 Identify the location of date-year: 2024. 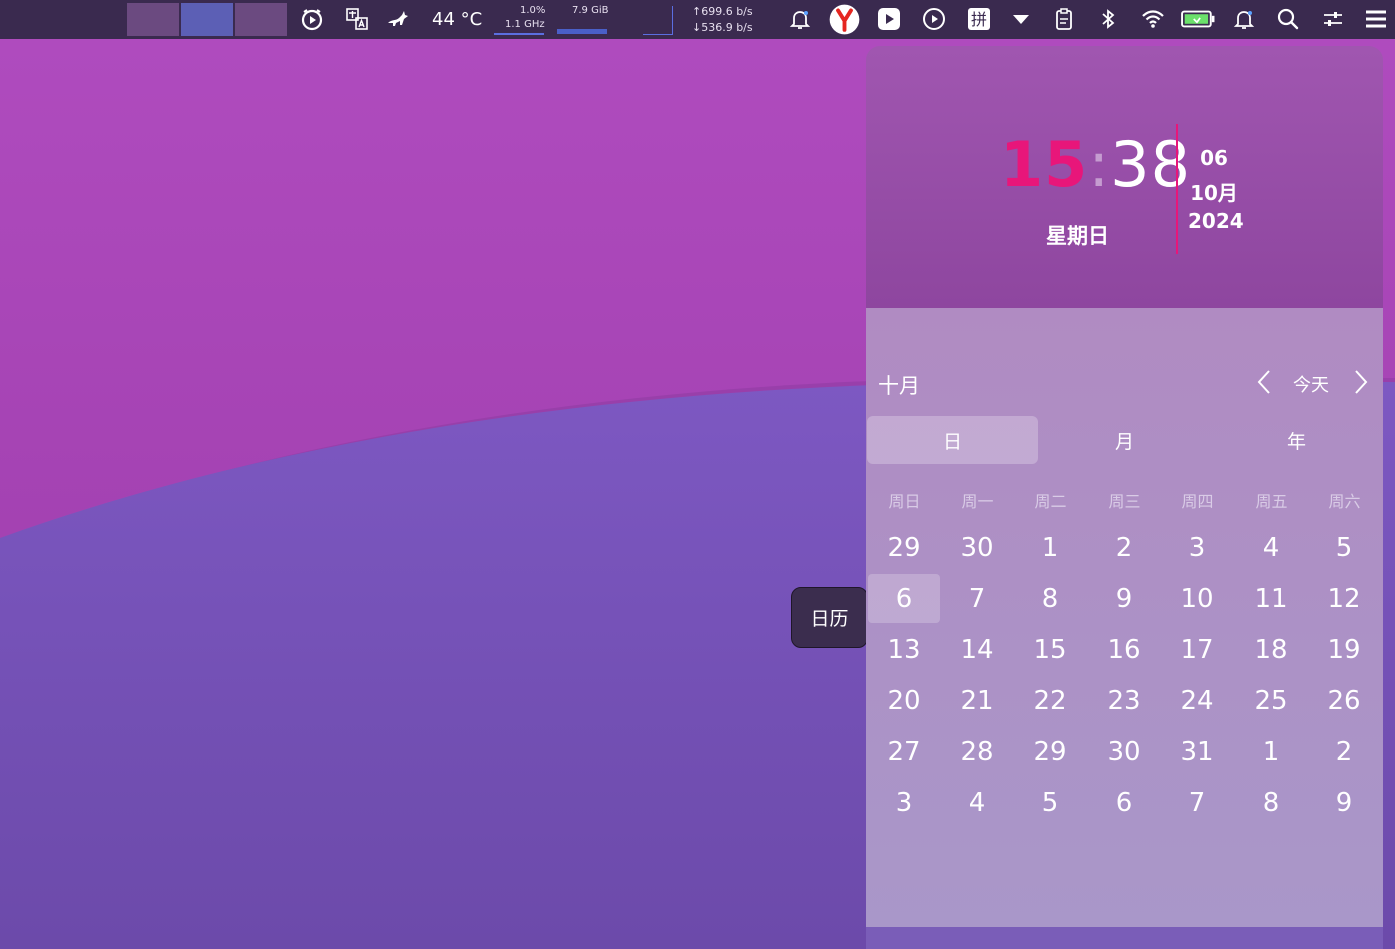
(1216, 221).